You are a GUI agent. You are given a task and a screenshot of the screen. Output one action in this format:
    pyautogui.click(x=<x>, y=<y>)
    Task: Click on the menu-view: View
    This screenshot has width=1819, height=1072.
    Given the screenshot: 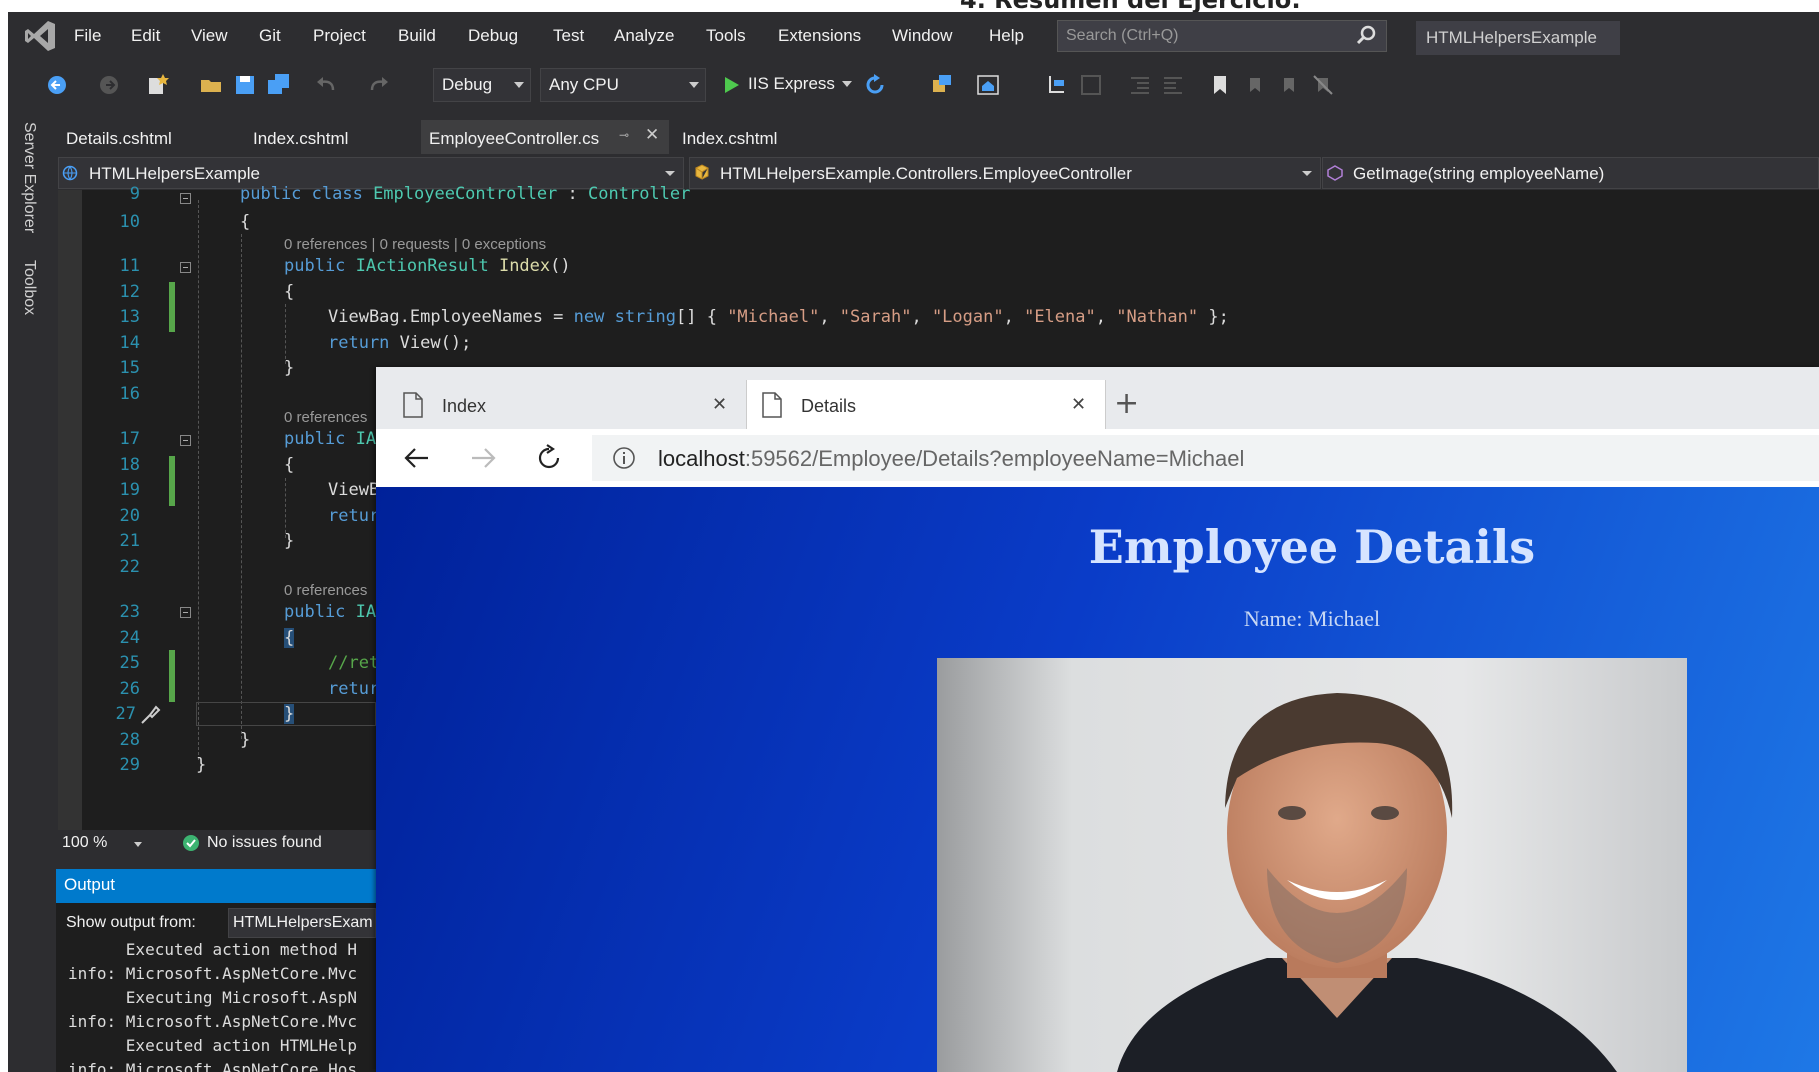 What is the action you would take?
    pyautogui.click(x=209, y=36)
    